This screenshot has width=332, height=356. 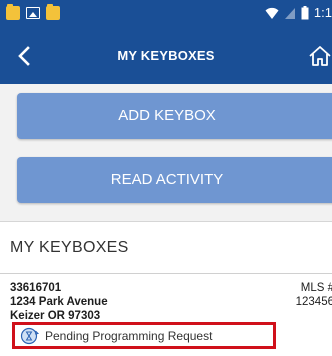 I want to click on keybox-serial: 33616701, so click(x=36, y=288).